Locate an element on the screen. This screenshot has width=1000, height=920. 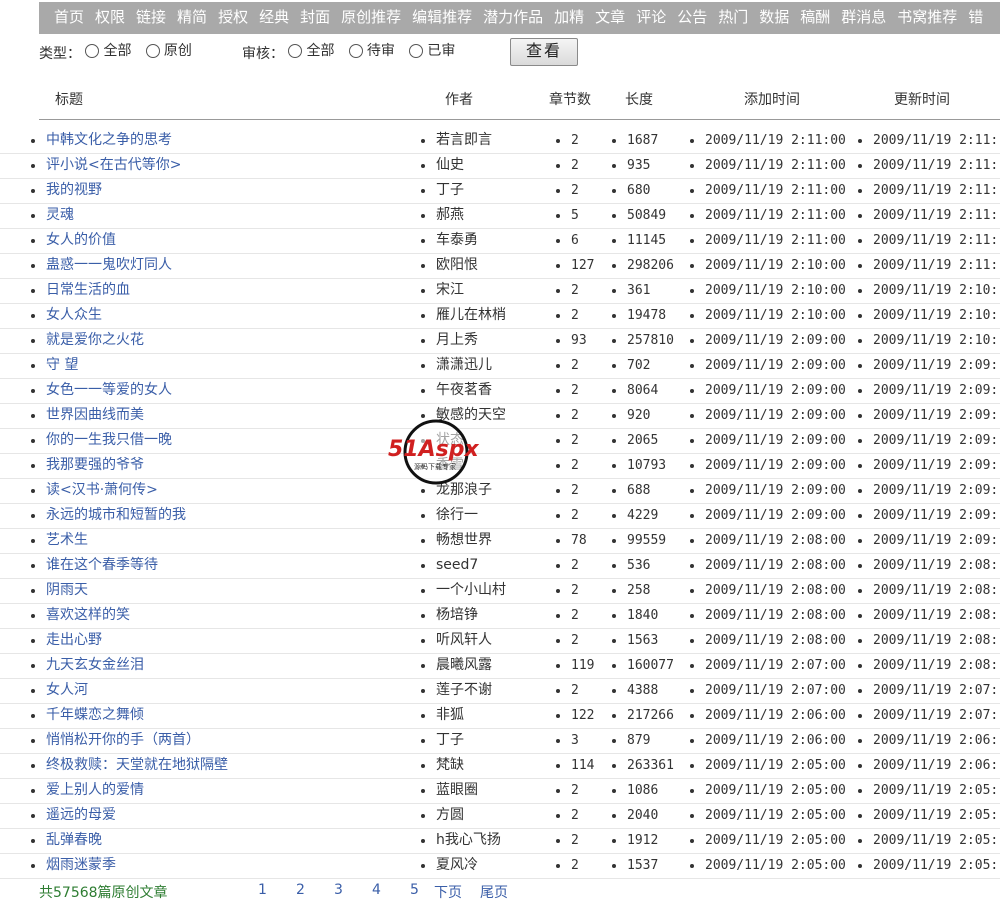
header-chapters: 章节数 is located at coordinates (570, 100).